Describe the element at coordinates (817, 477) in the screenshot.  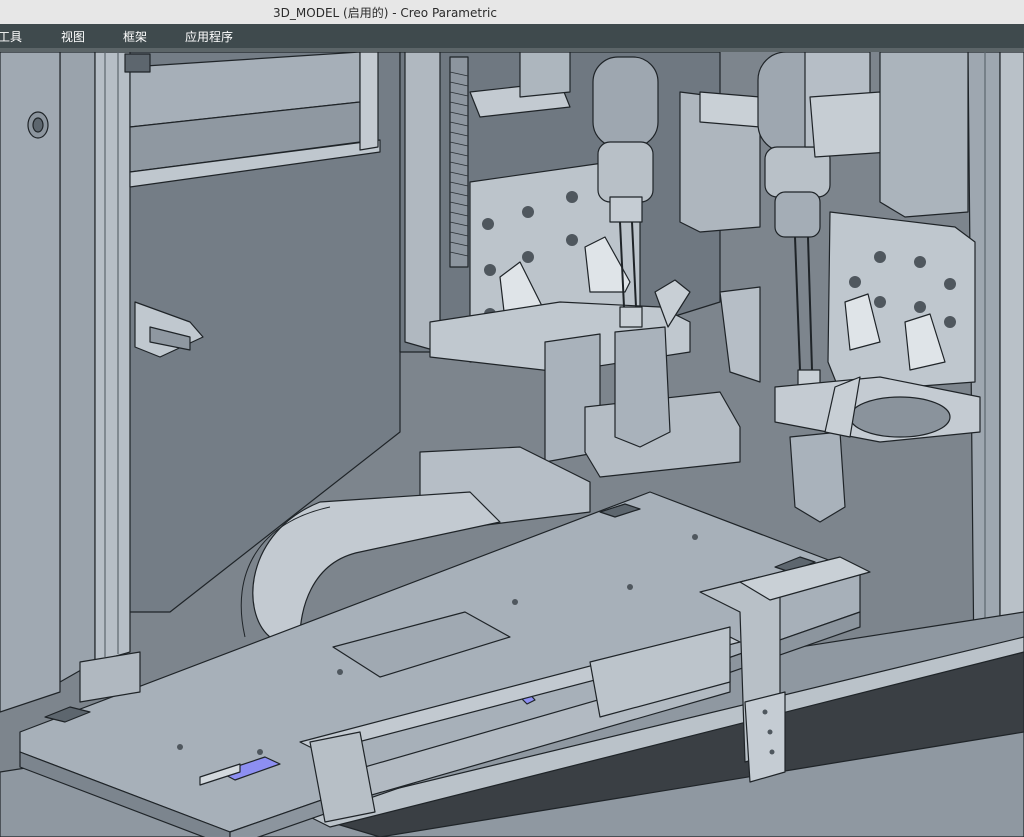
I see `gripper-right` at that location.